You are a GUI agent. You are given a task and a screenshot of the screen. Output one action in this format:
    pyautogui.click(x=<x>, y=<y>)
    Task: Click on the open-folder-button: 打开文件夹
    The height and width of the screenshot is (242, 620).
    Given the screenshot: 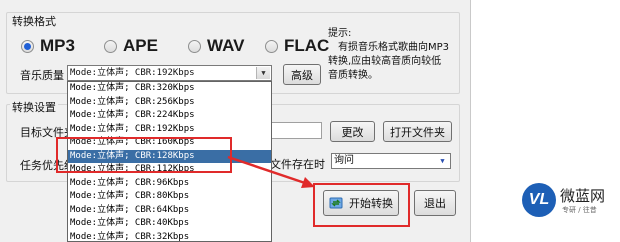 What is the action you would take?
    pyautogui.click(x=417, y=131)
    